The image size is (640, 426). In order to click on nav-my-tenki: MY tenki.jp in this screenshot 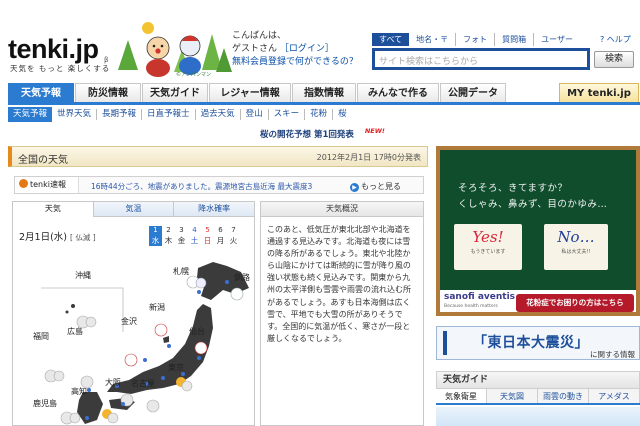, I will do `click(599, 92)`.